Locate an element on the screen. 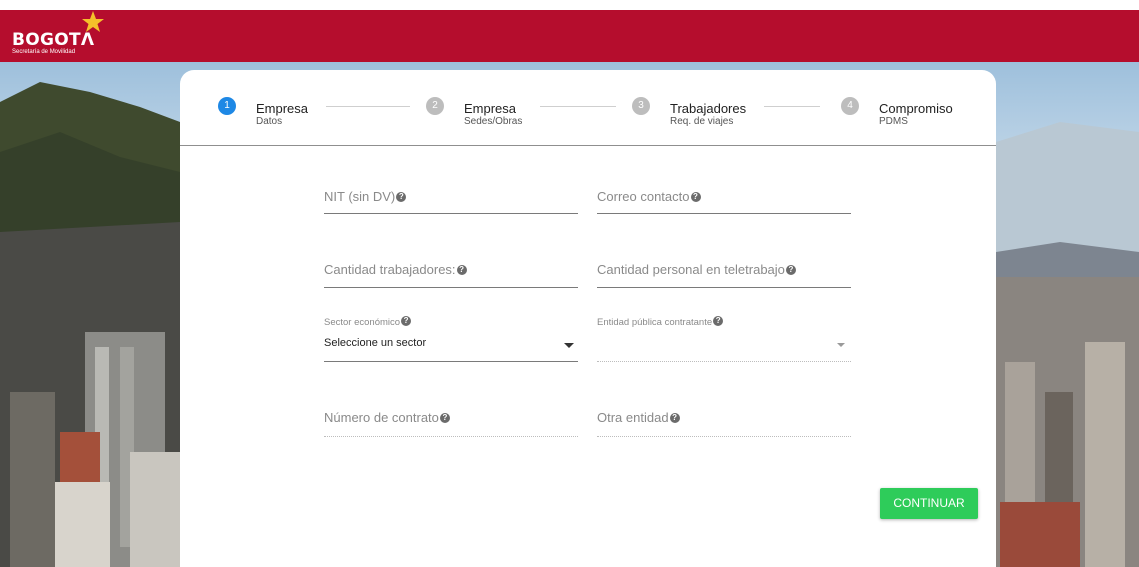  step-title: Trabajadores is located at coordinates (708, 108).